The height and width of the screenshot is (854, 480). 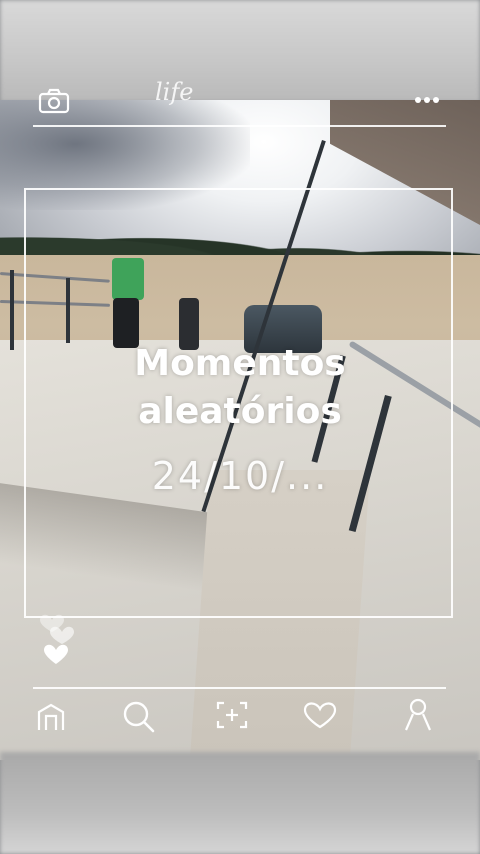 I want to click on camera-icon, so click(x=54, y=101).